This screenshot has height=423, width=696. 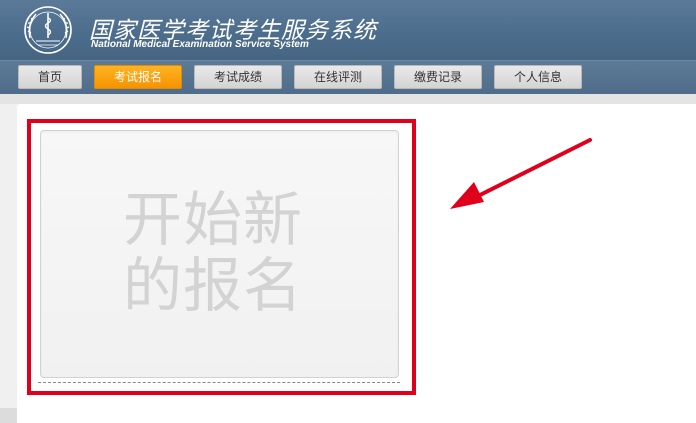 What do you see at coordinates (348, 99) in the screenshot?
I see `nav-divider` at bounding box center [348, 99].